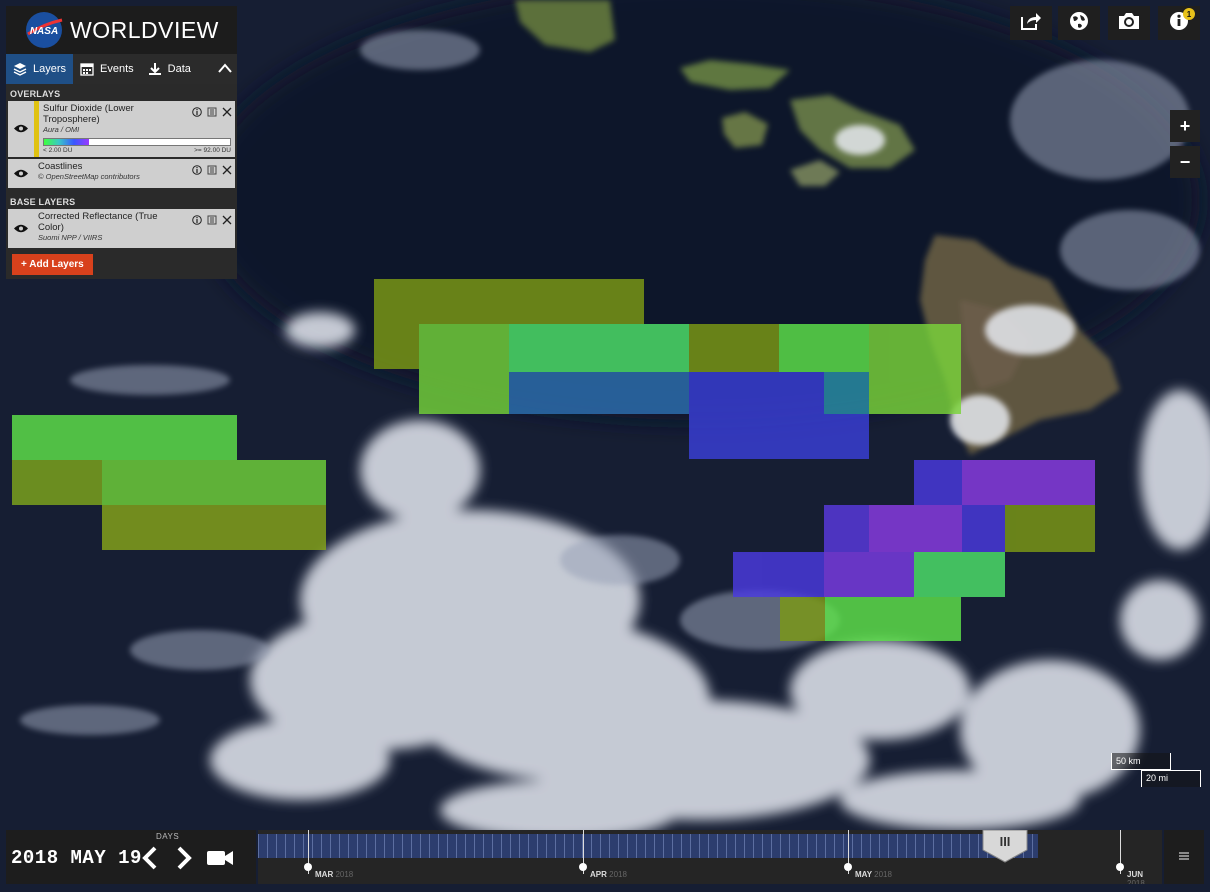 The image size is (1210, 892). Describe the element at coordinates (70, 237) in the screenshot. I see `layer-source: Suomi NPP / VIIRS` at that location.